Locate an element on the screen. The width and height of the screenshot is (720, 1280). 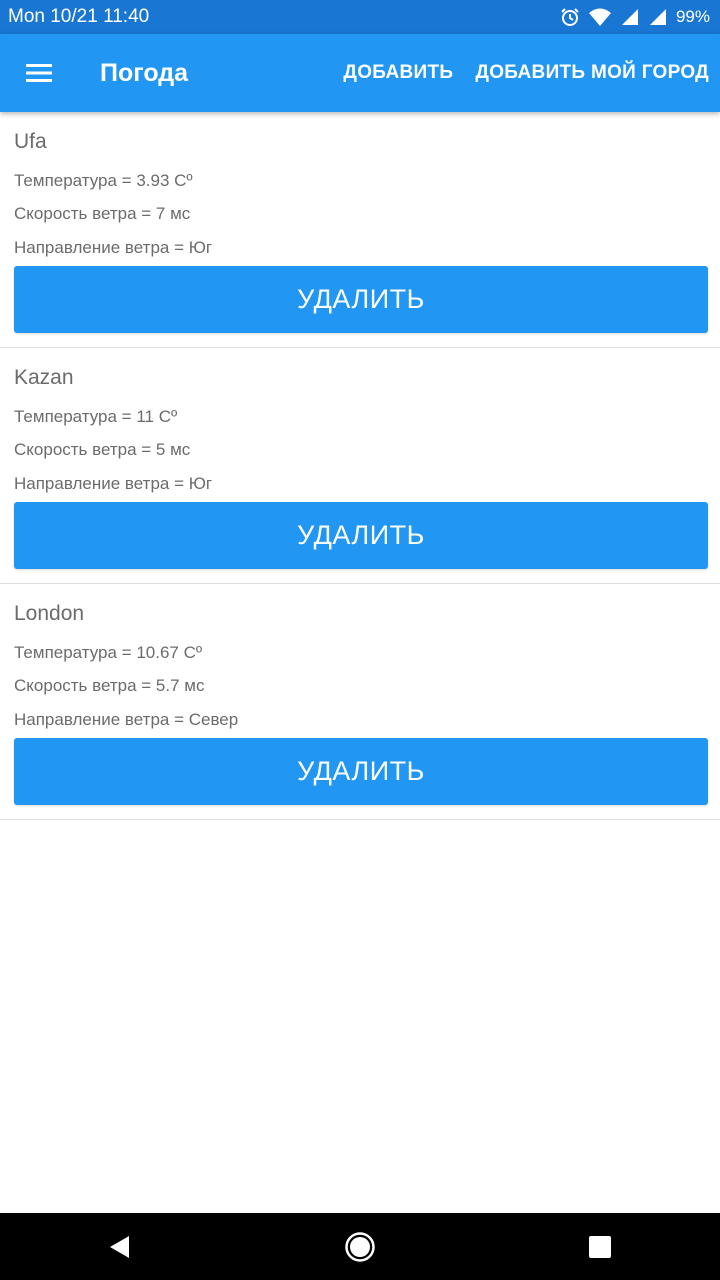
status-icons: 99% is located at coordinates (635, 17).